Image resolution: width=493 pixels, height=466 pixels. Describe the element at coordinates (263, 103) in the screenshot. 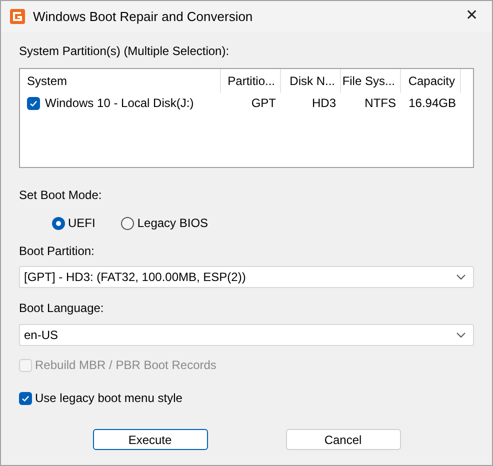

I see `table-cell-text: GPT` at that location.